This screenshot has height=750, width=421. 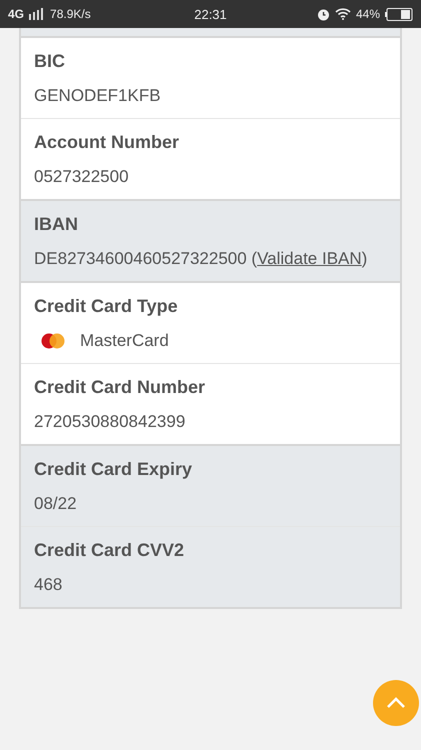 What do you see at coordinates (106, 306) in the screenshot?
I see `field-label: Credit Card Type` at bounding box center [106, 306].